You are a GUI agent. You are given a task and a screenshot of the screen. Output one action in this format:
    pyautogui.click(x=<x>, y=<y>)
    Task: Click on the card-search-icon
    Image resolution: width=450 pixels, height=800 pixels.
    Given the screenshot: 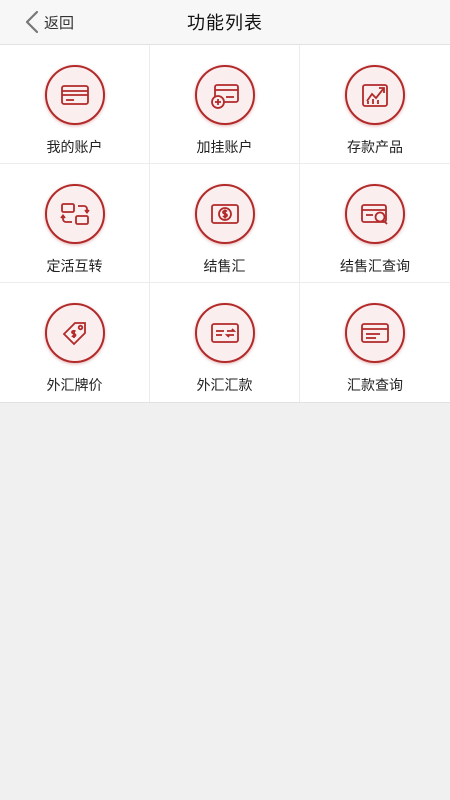 What is the action you would take?
    pyautogui.click(x=375, y=214)
    